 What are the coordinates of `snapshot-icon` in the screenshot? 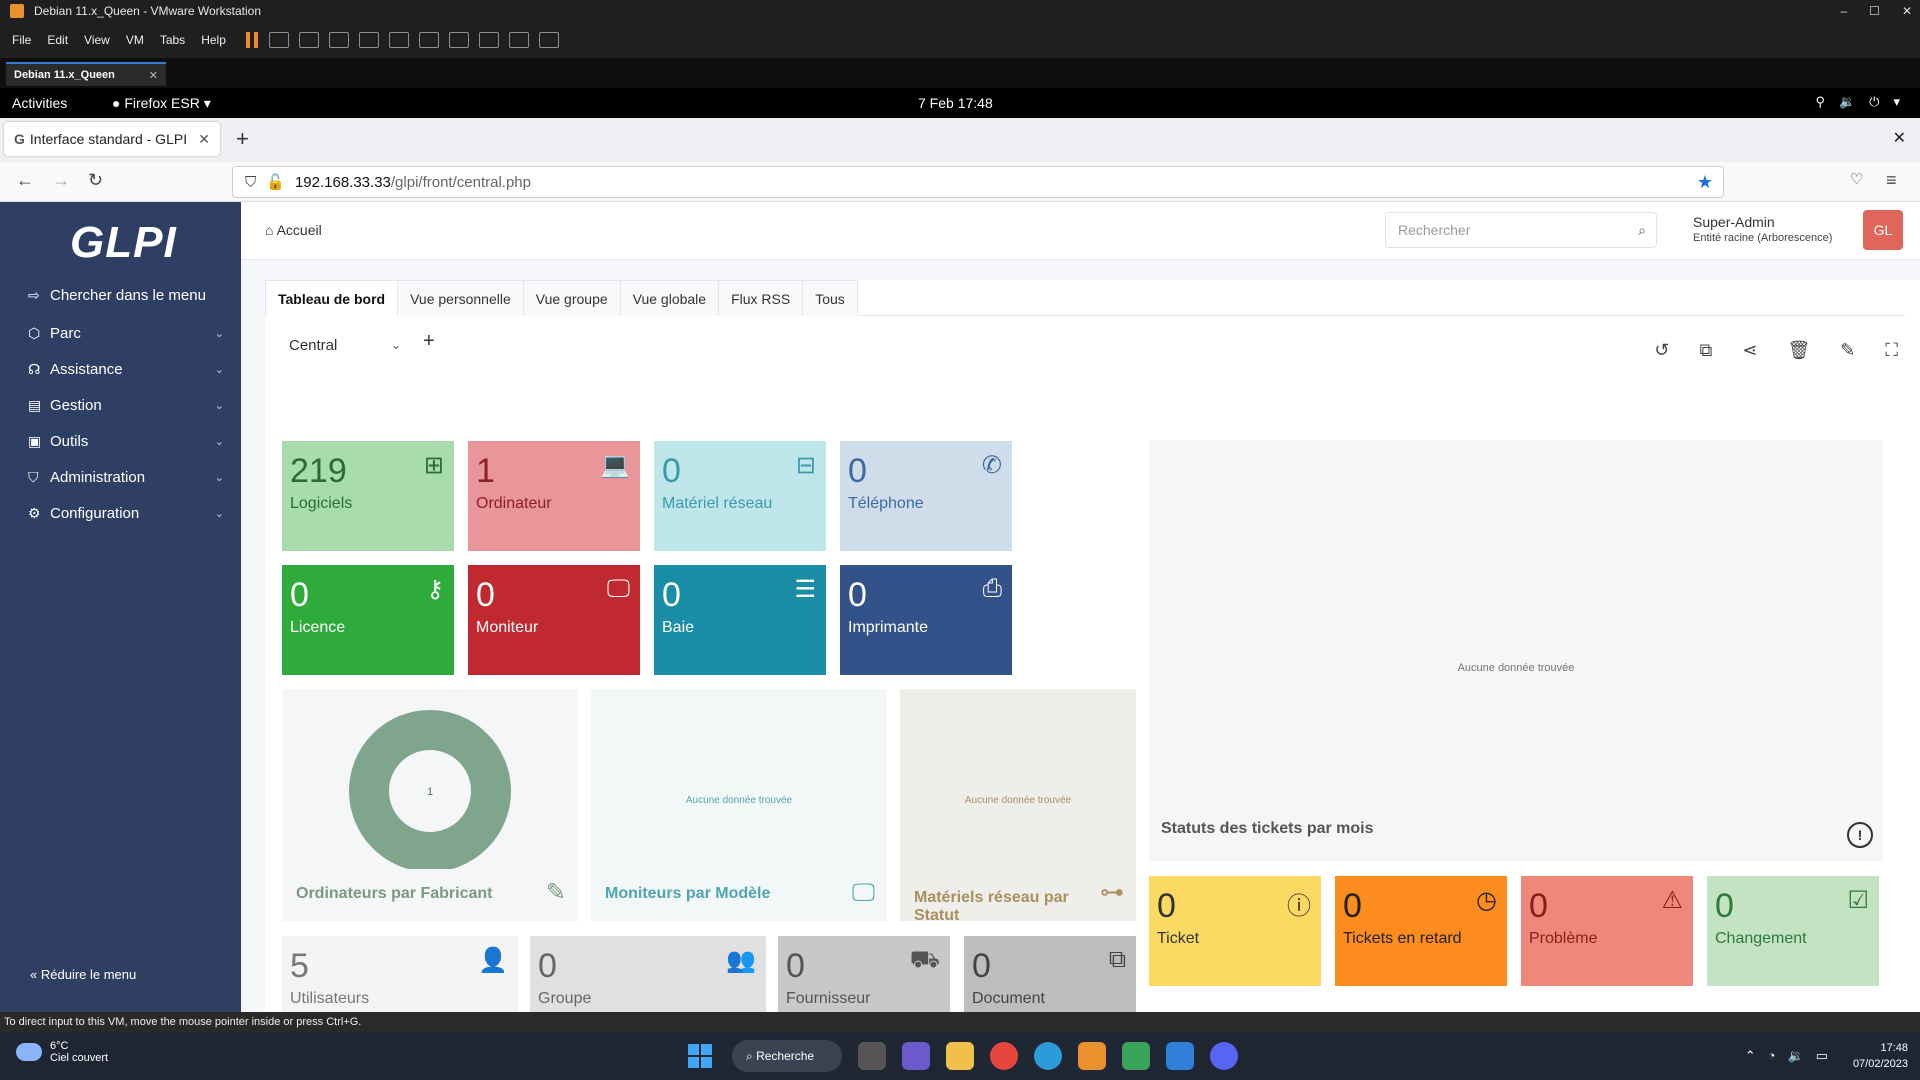 It's located at (308, 40).